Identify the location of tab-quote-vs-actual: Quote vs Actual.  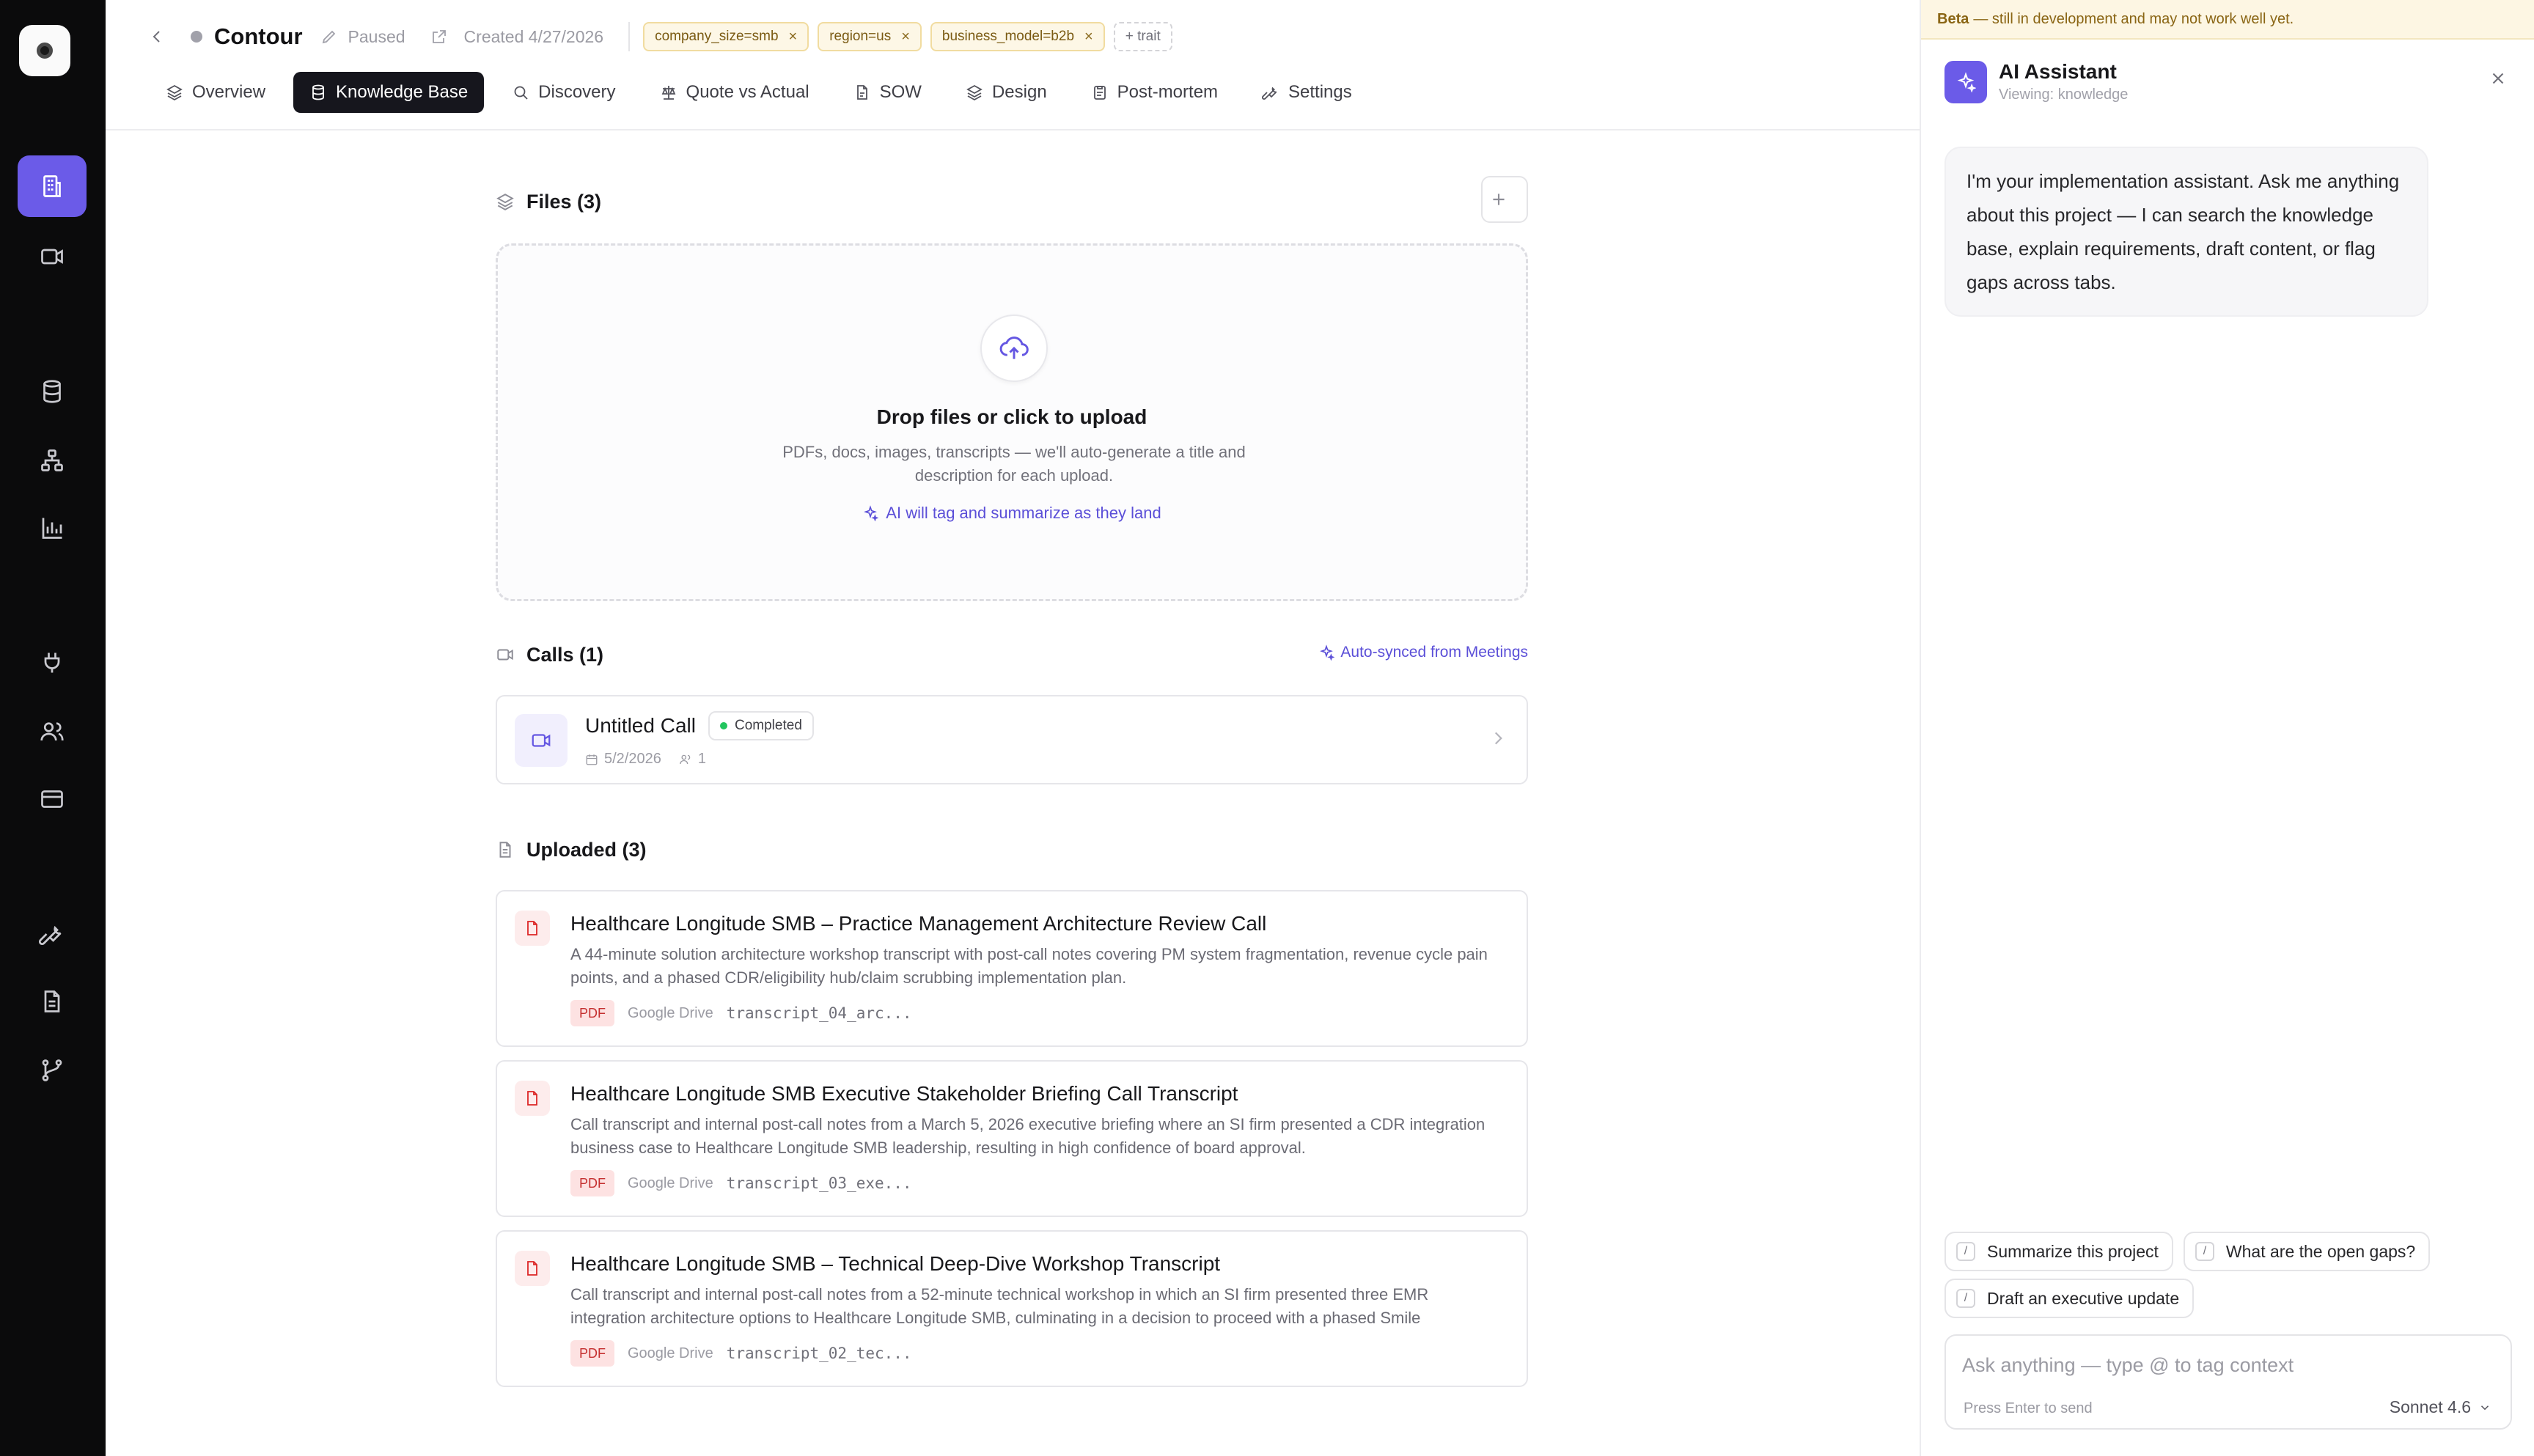
(735, 92).